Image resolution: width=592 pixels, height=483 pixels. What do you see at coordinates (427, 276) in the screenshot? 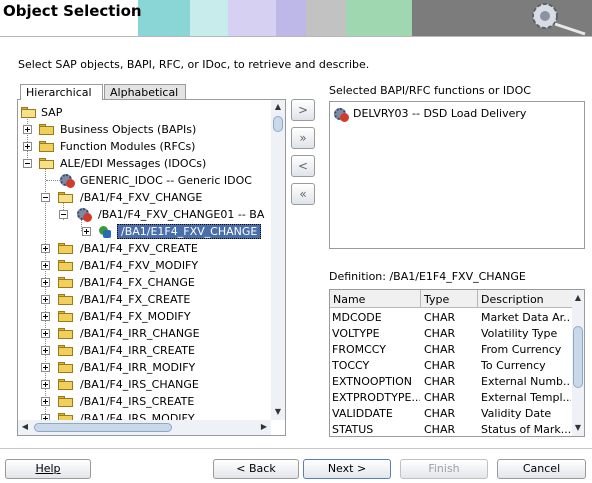
I see `definition-label: Definition: /BA1/E1F4_FXV_CHANGE` at bounding box center [427, 276].